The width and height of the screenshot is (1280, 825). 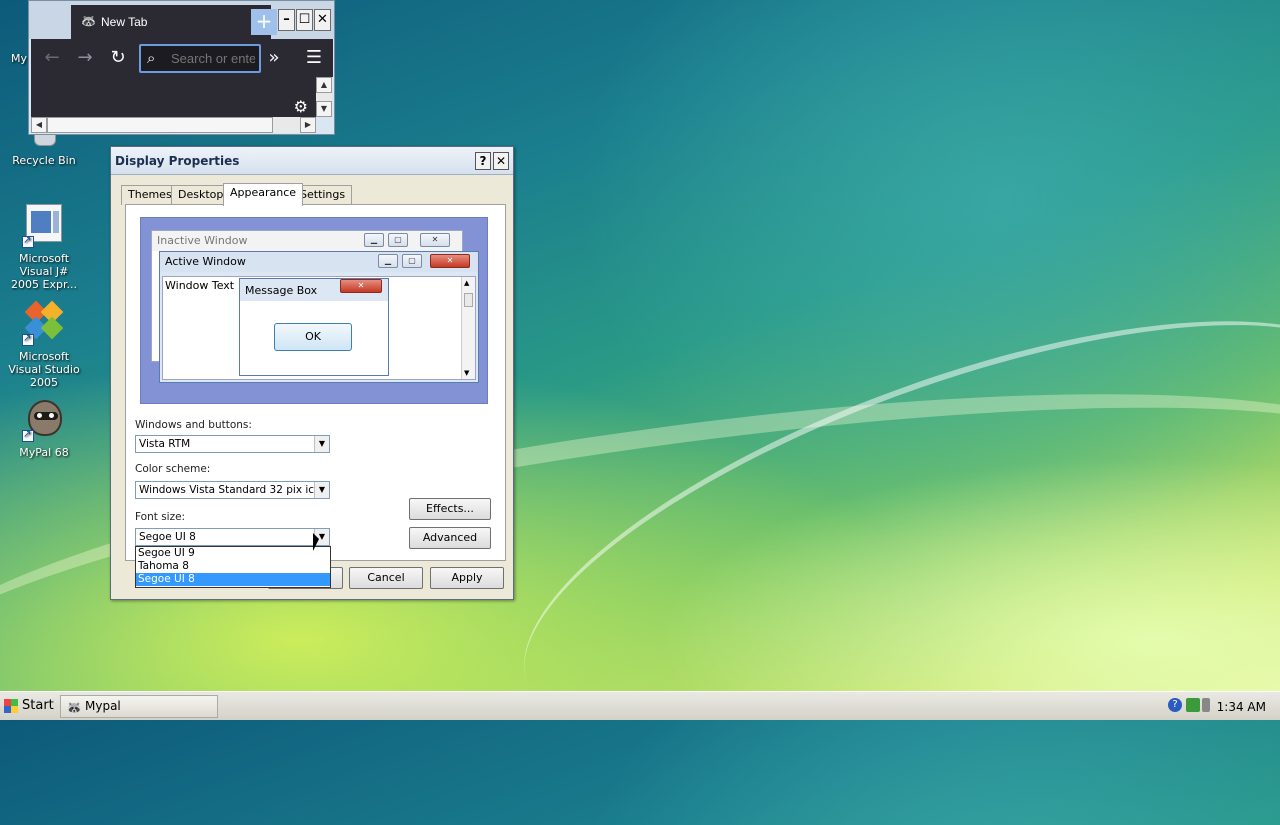 I want to click on new-tab-button: +, so click(x=264, y=22).